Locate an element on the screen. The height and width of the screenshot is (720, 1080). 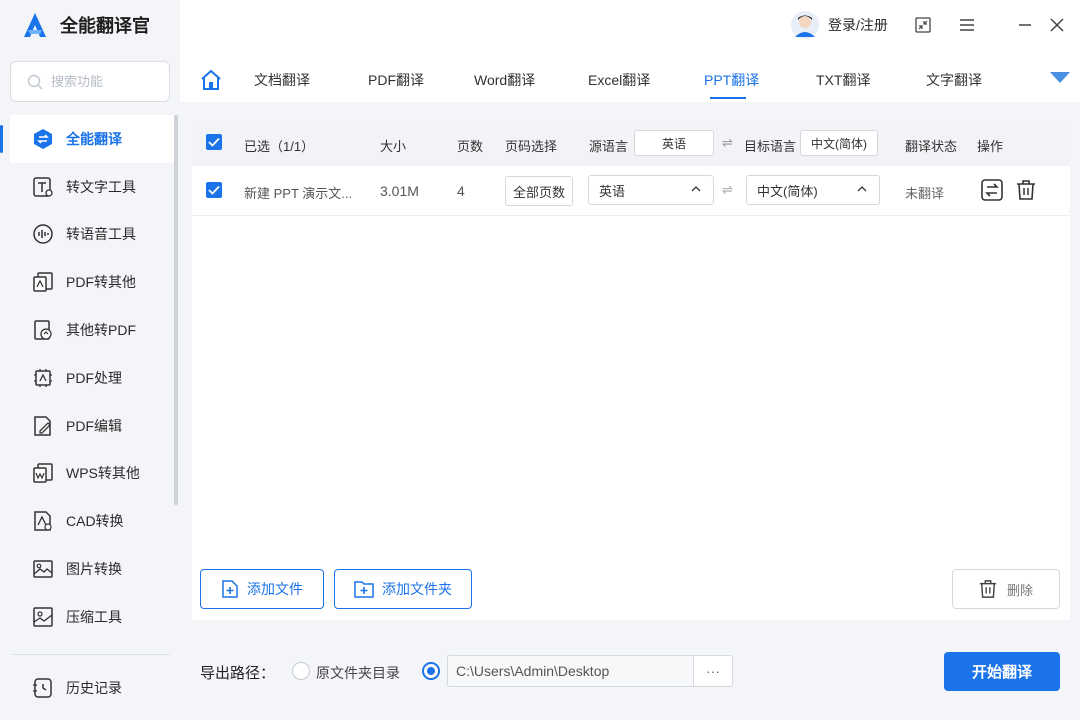
cad-convert-icon is located at coordinates (43, 521).